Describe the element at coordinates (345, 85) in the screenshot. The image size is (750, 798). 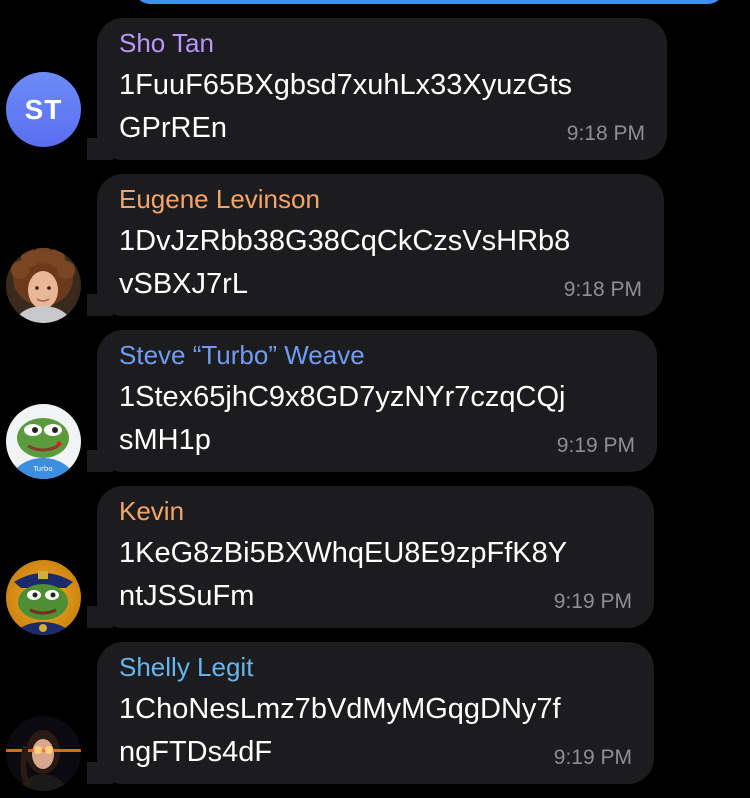
I see `message-text-line: 1FuuF65BXgbsd7xuhLx33XyuzGts` at that location.